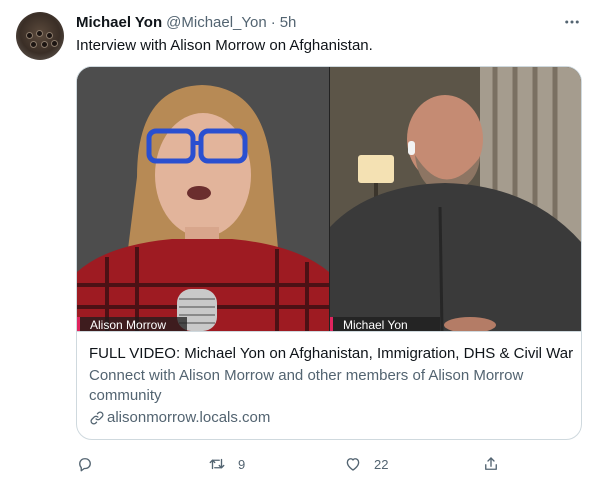 This screenshot has height=484, width=598. I want to click on retweet-icon, so click(217, 464).